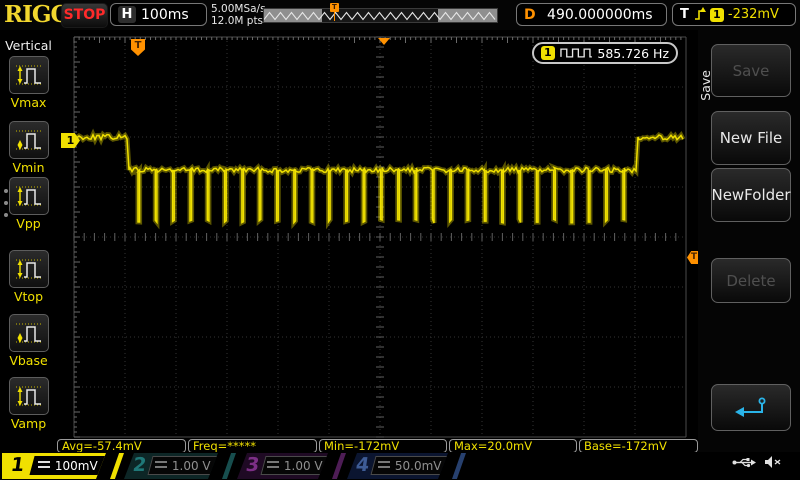 This screenshot has width=800, height=480. I want to click on left-measure-menu: Vertical Vmax Vmin Vpp Vtop Vbase Vamp, so click(28, 241).